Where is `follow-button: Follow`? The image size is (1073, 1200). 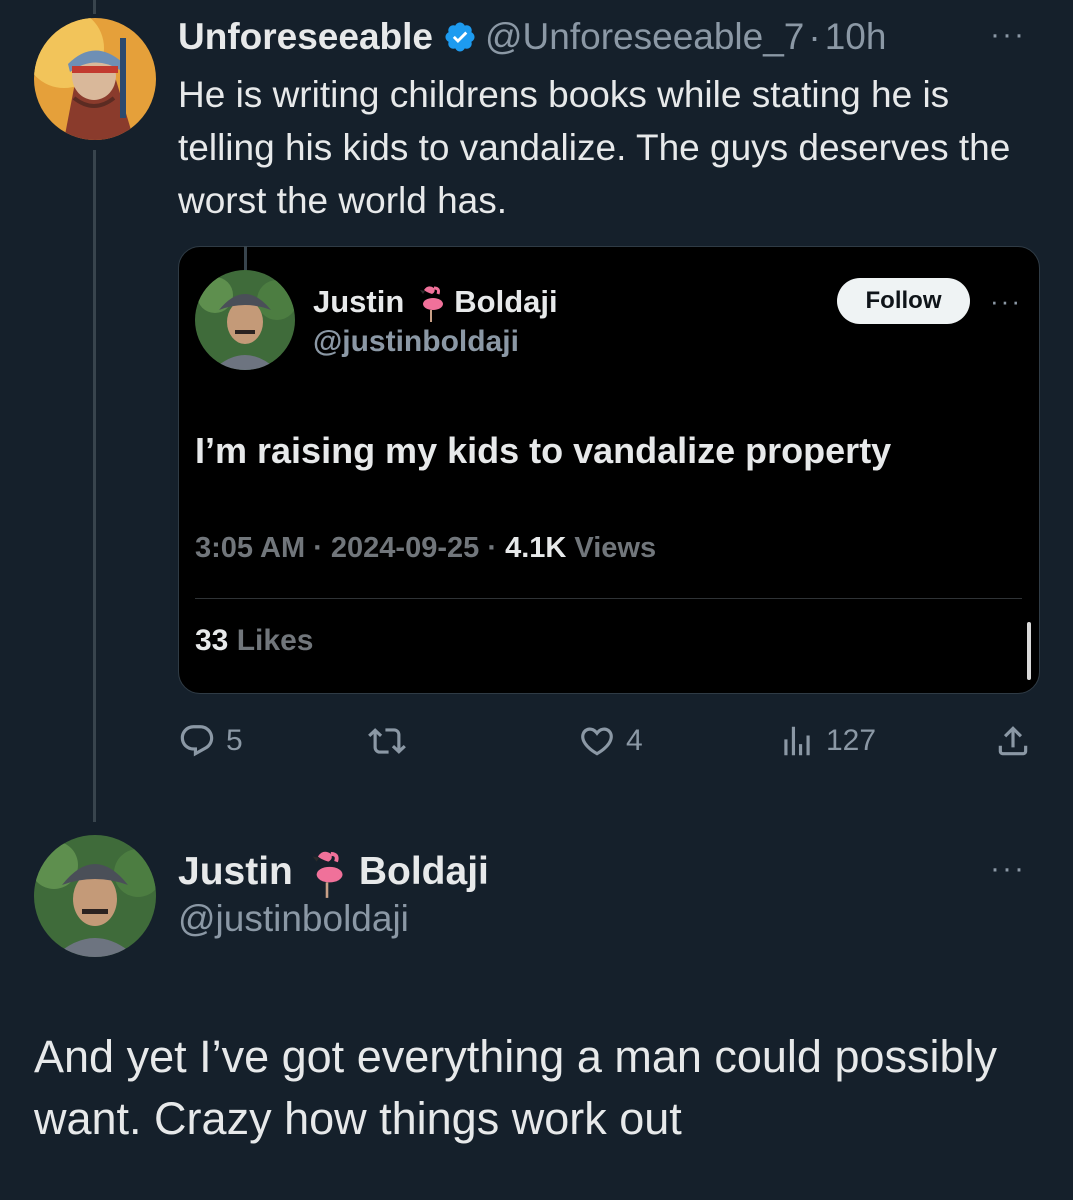
follow-button: Follow is located at coordinates (903, 301).